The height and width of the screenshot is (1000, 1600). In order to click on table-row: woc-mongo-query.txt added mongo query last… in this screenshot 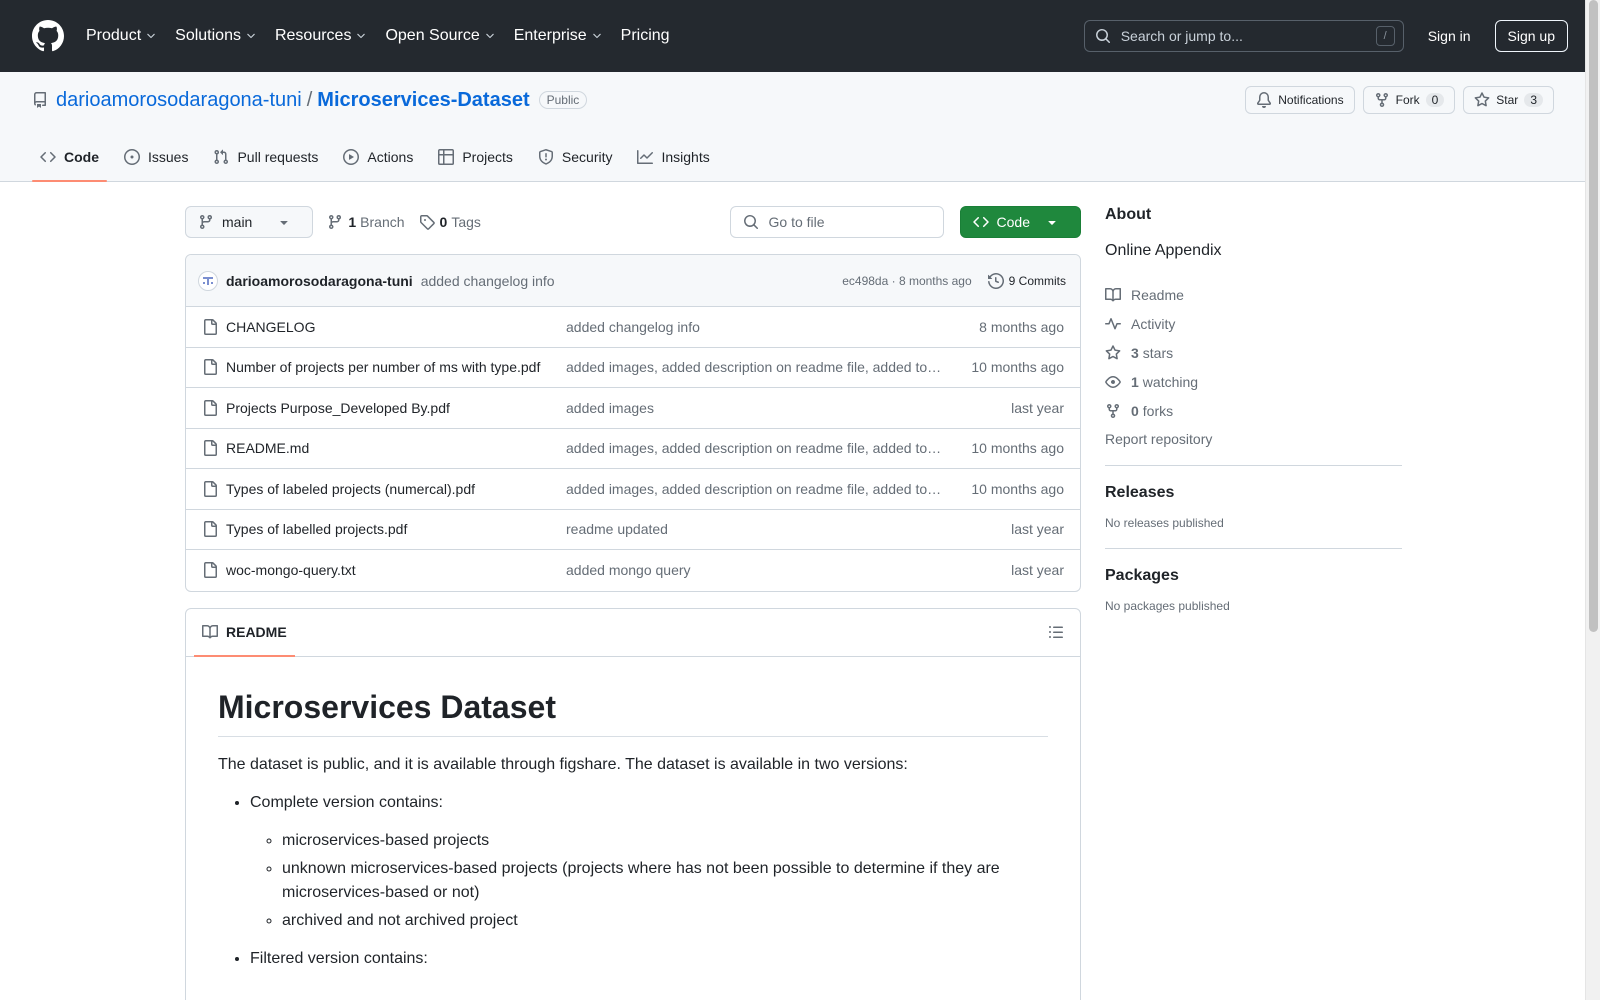, I will do `click(633, 570)`.